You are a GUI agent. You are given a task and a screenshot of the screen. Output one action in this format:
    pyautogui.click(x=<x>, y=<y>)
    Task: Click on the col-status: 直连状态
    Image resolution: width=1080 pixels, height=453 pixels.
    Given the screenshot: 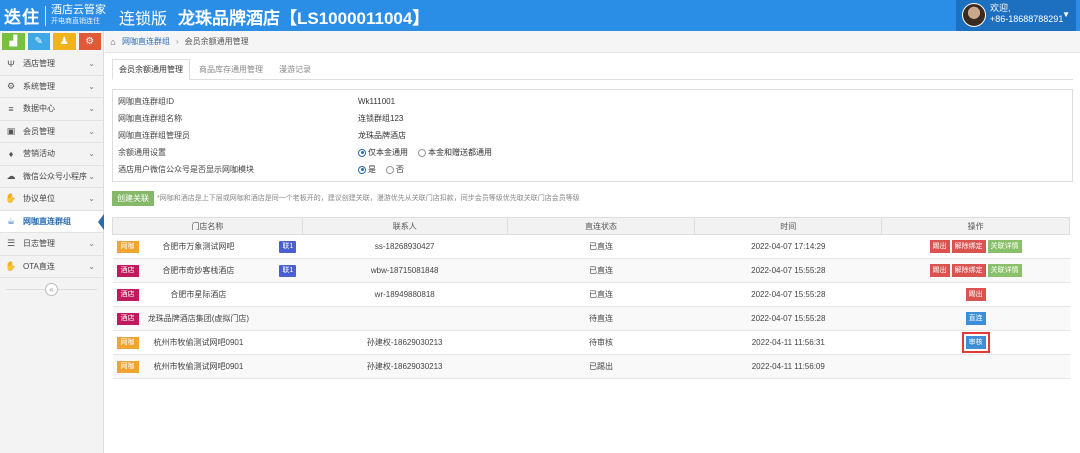 What is the action you would take?
    pyautogui.click(x=601, y=226)
    